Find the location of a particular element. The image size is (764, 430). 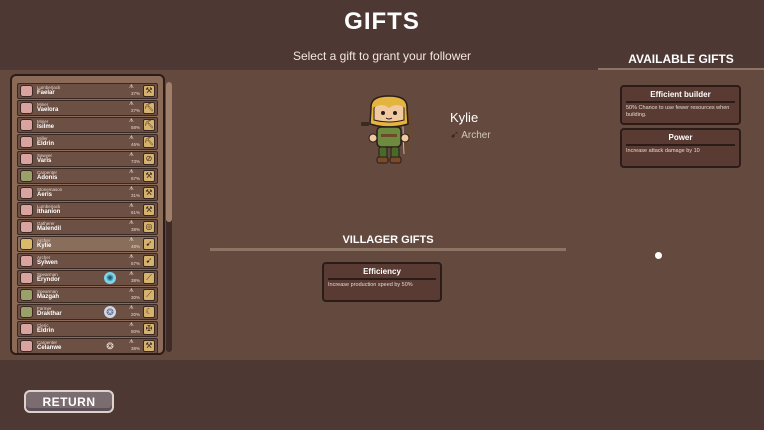

follower-row: Lumberjack Faelar ᗑ 37% ⚒ is located at coordinates (87, 91).